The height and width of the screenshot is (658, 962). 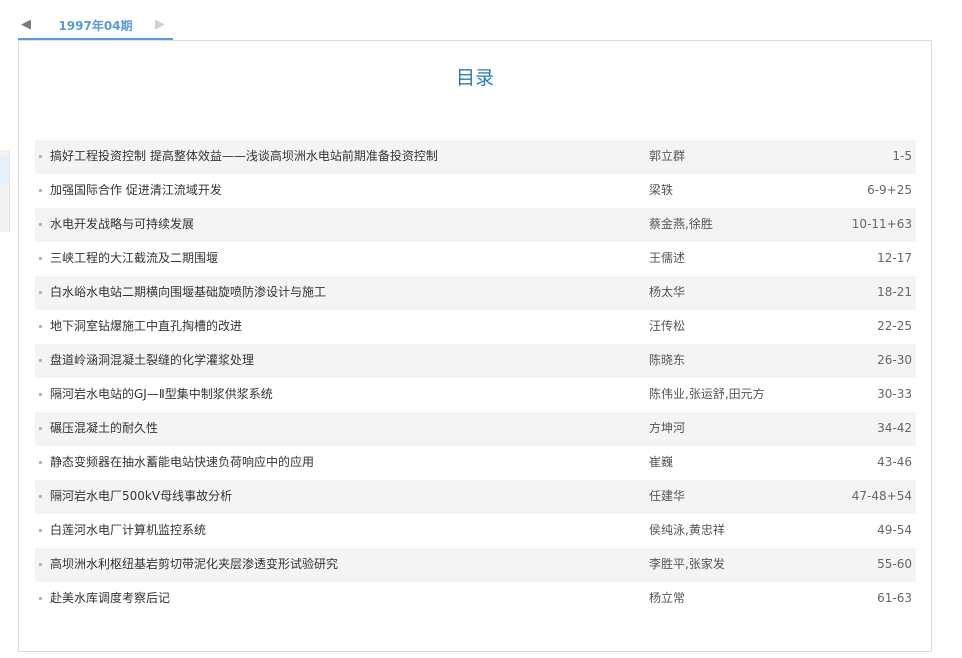 What do you see at coordinates (345, 360) in the screenshot?
I see `article-title-link: 盘道岭涵洞混凝土裂缝的化学灌浆处理` at bounding box center [345, 360].